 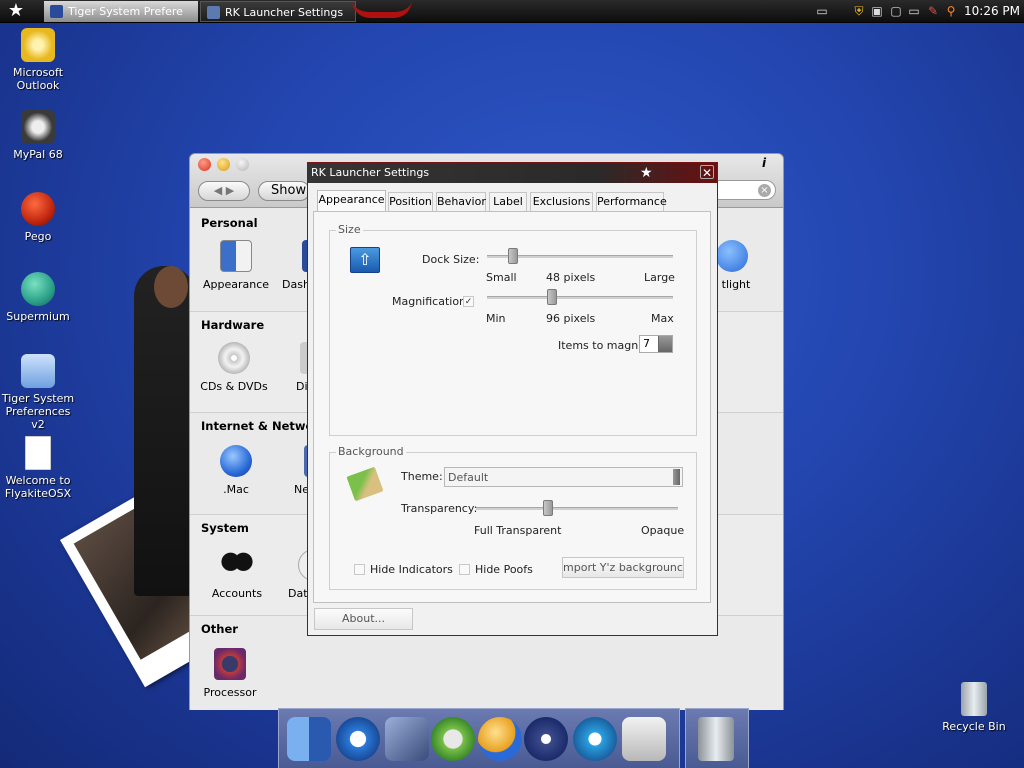 I want to click on decorative-arc, so click(x=382, y=9).